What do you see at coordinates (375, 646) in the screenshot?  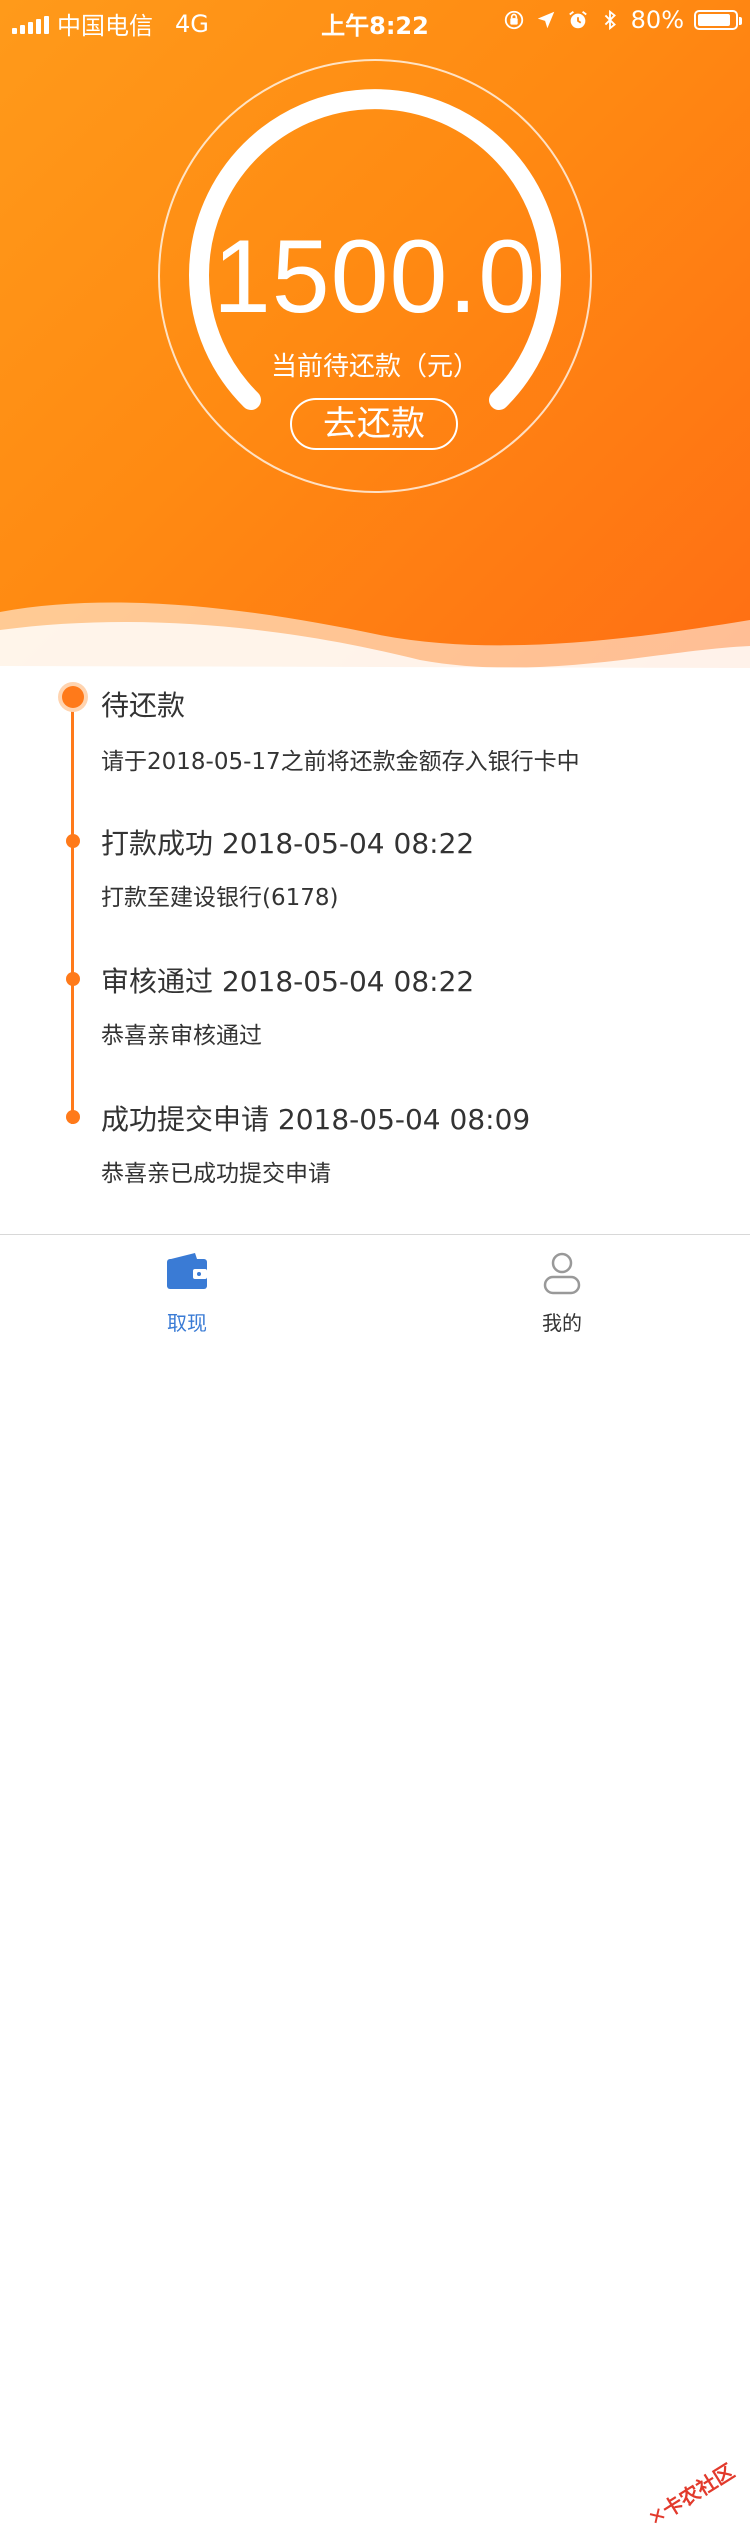 I see `wave-divider` at bounding box center [375, 646].